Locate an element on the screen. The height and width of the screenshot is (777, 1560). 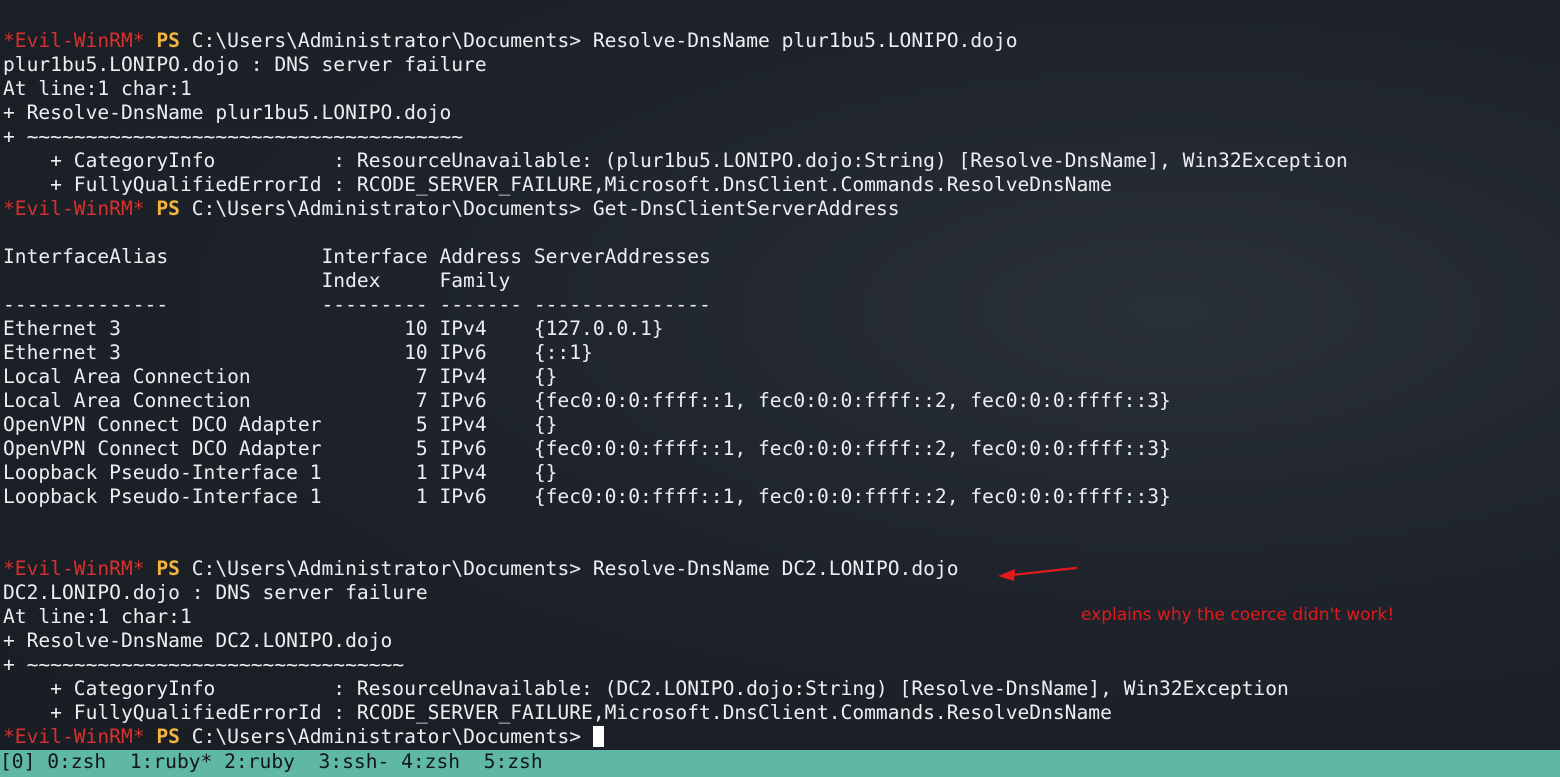
annotation-arrow-icon is located at coordinates (1038, 573).